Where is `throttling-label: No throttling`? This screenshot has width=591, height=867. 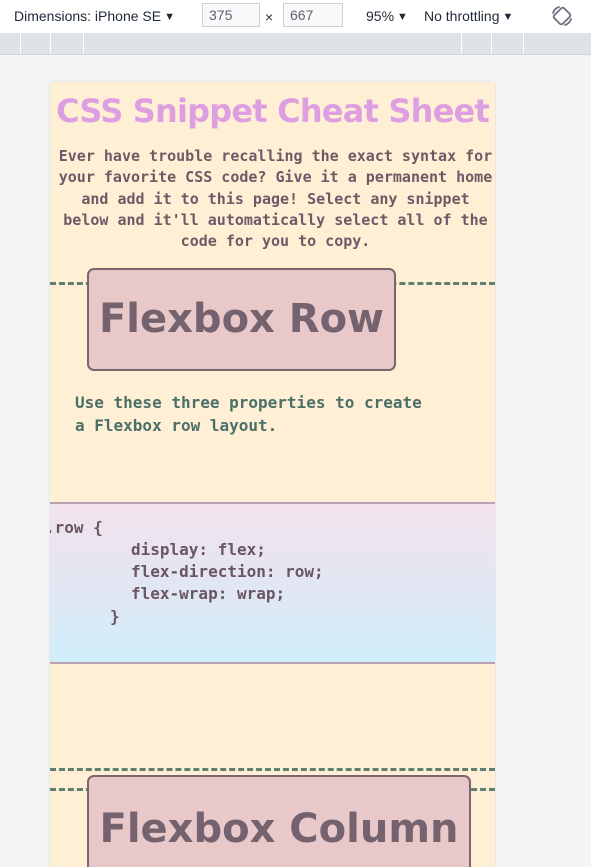 throttling-label: No throttling is located at coordinates (462, 16).